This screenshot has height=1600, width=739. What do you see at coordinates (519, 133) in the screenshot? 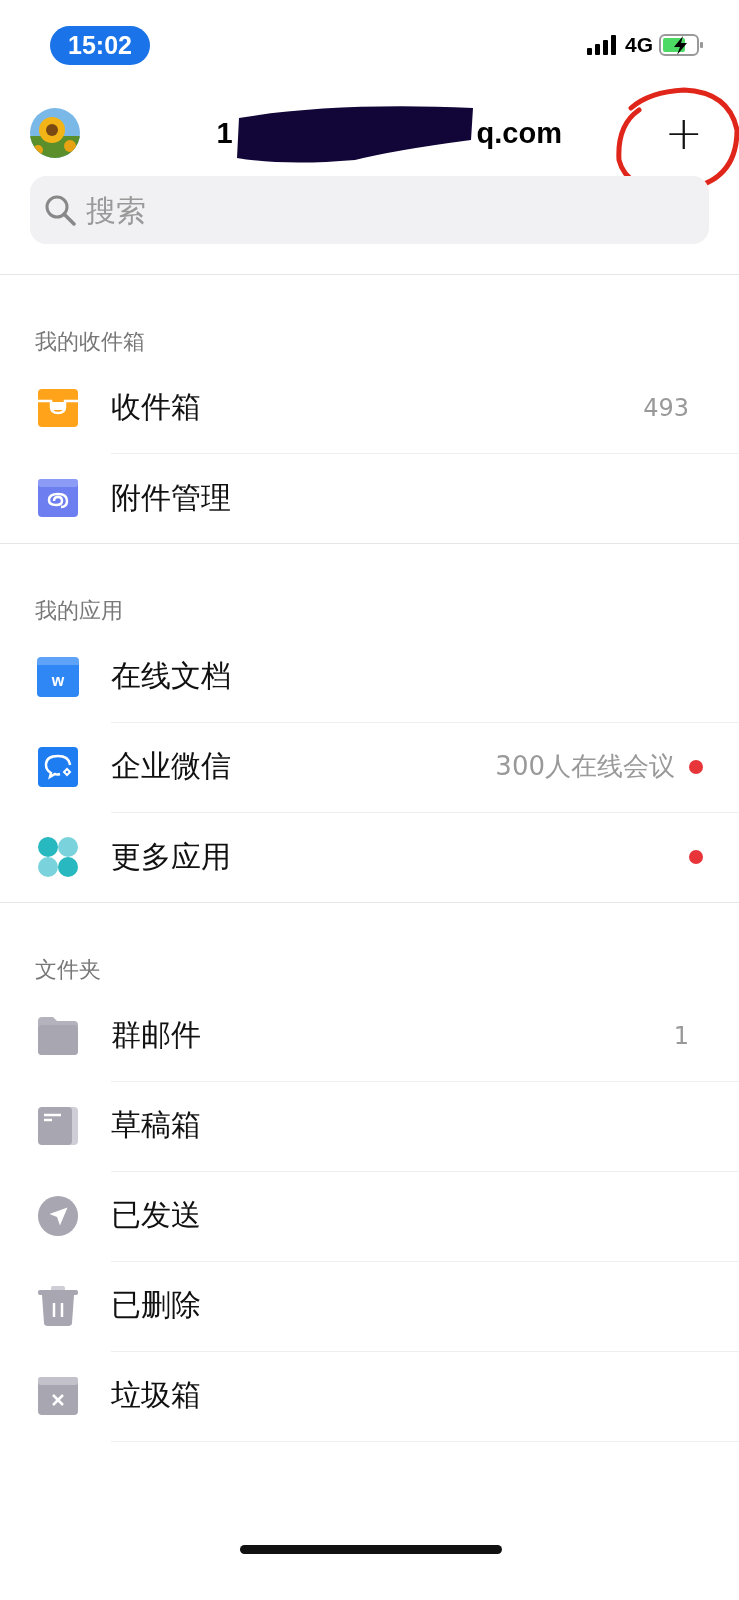
I see `email-address: q.com` at bounding box center [519, 133].